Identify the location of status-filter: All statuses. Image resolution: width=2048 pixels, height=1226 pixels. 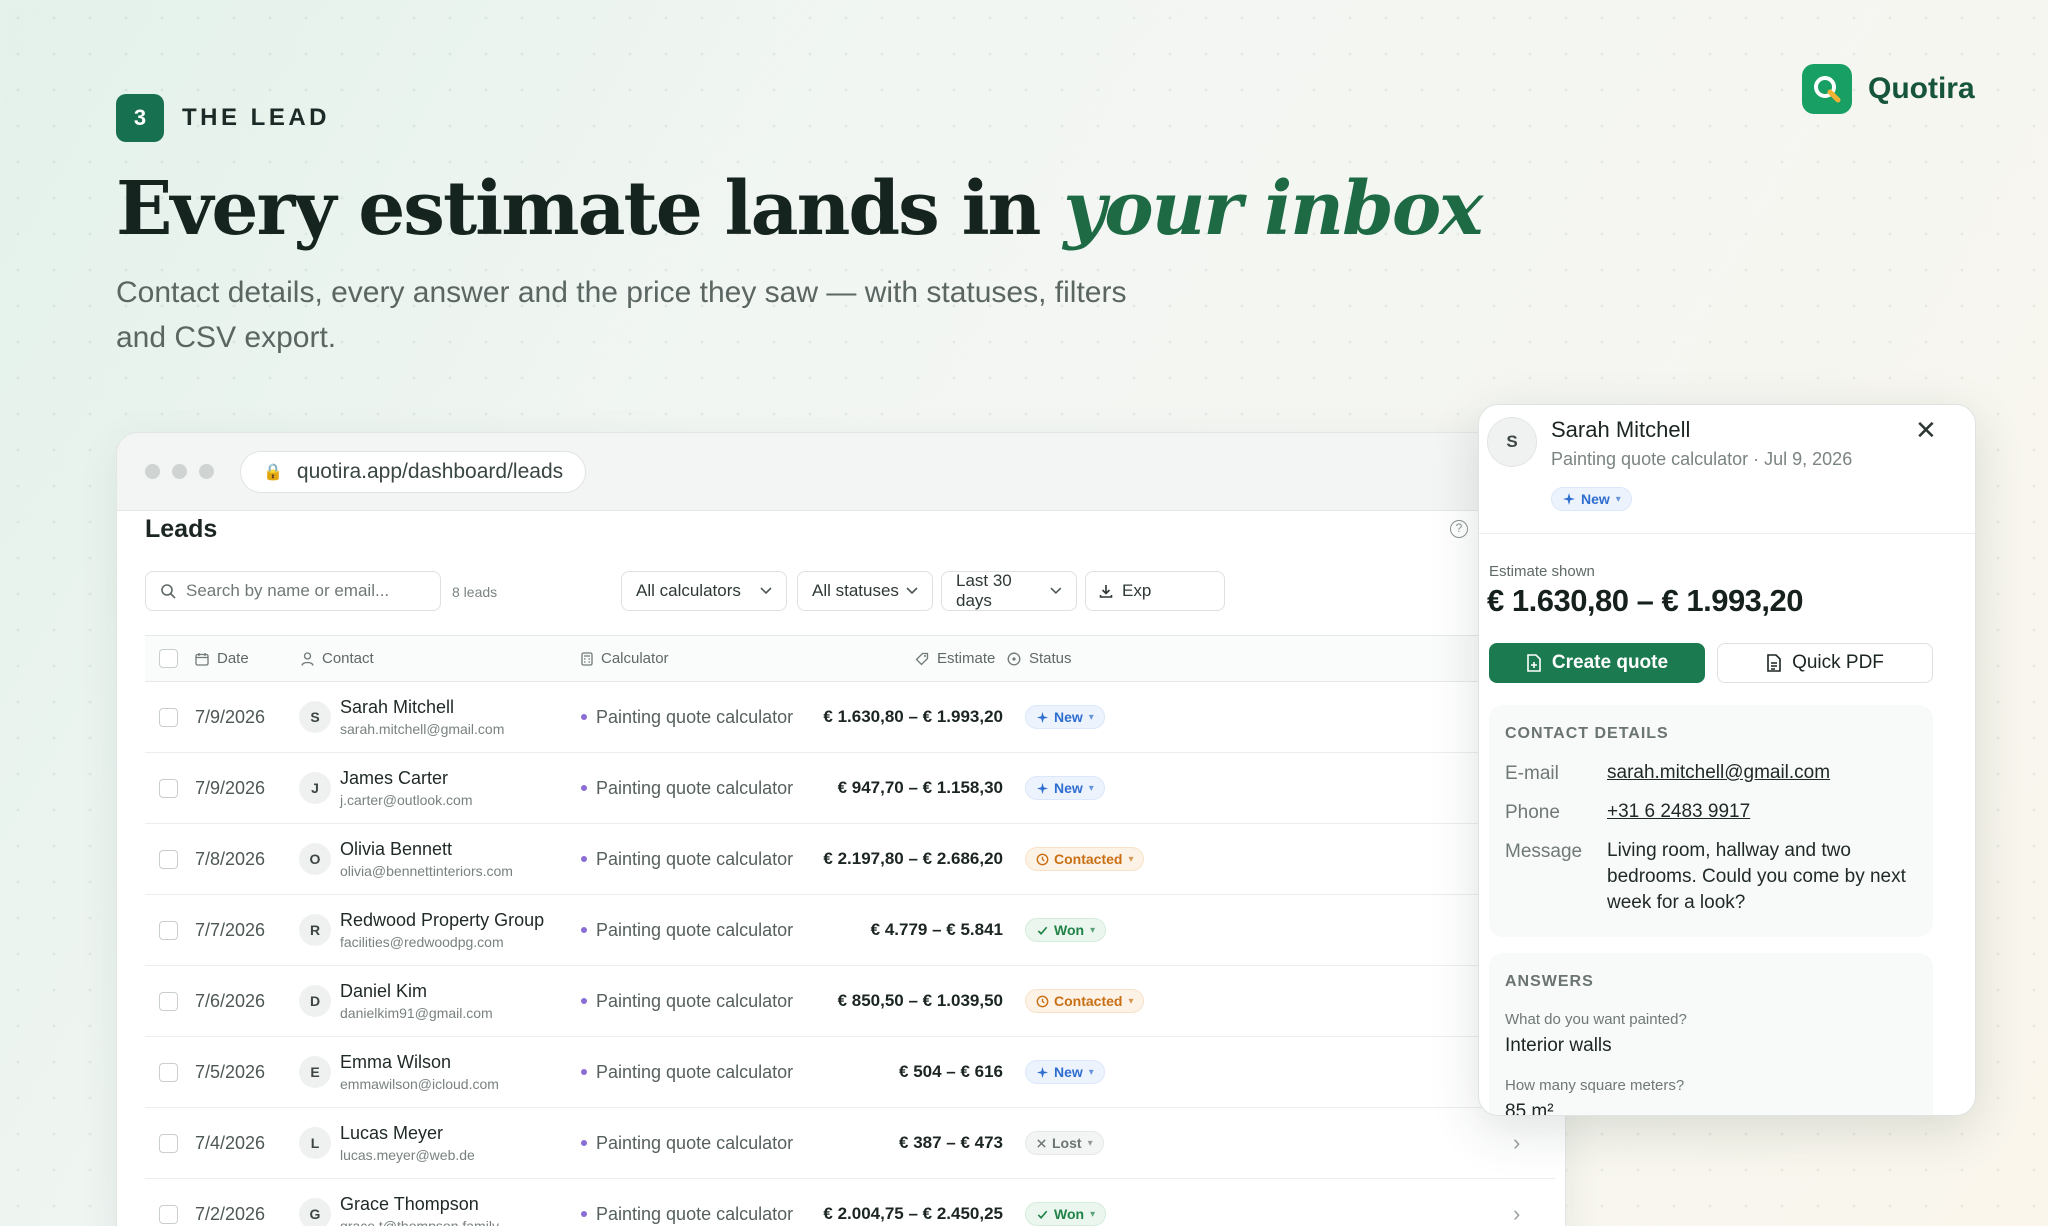
(865, 591).